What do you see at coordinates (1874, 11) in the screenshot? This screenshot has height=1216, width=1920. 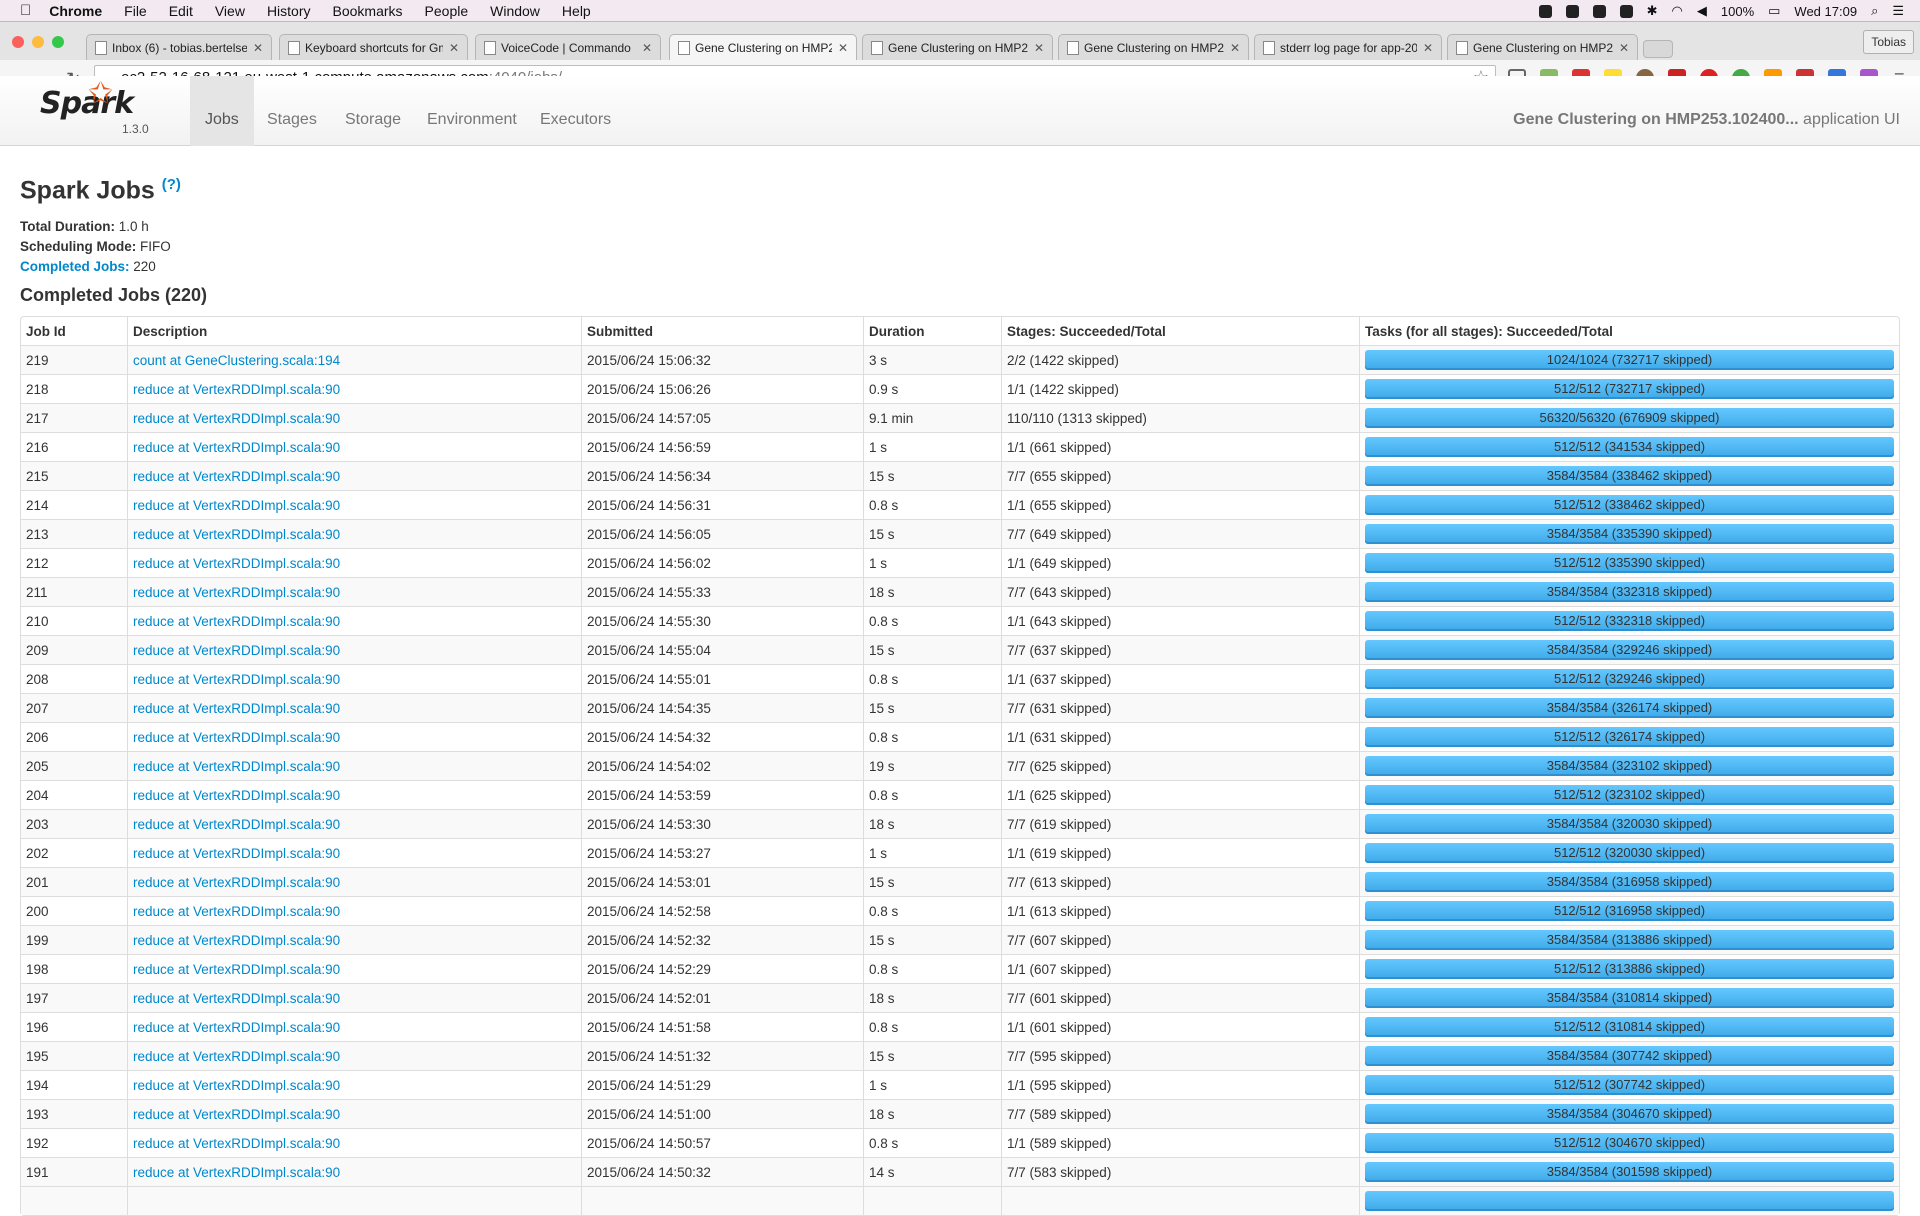 I see `spotlight-icon: ⌕` at bounding box center [1874, 11].